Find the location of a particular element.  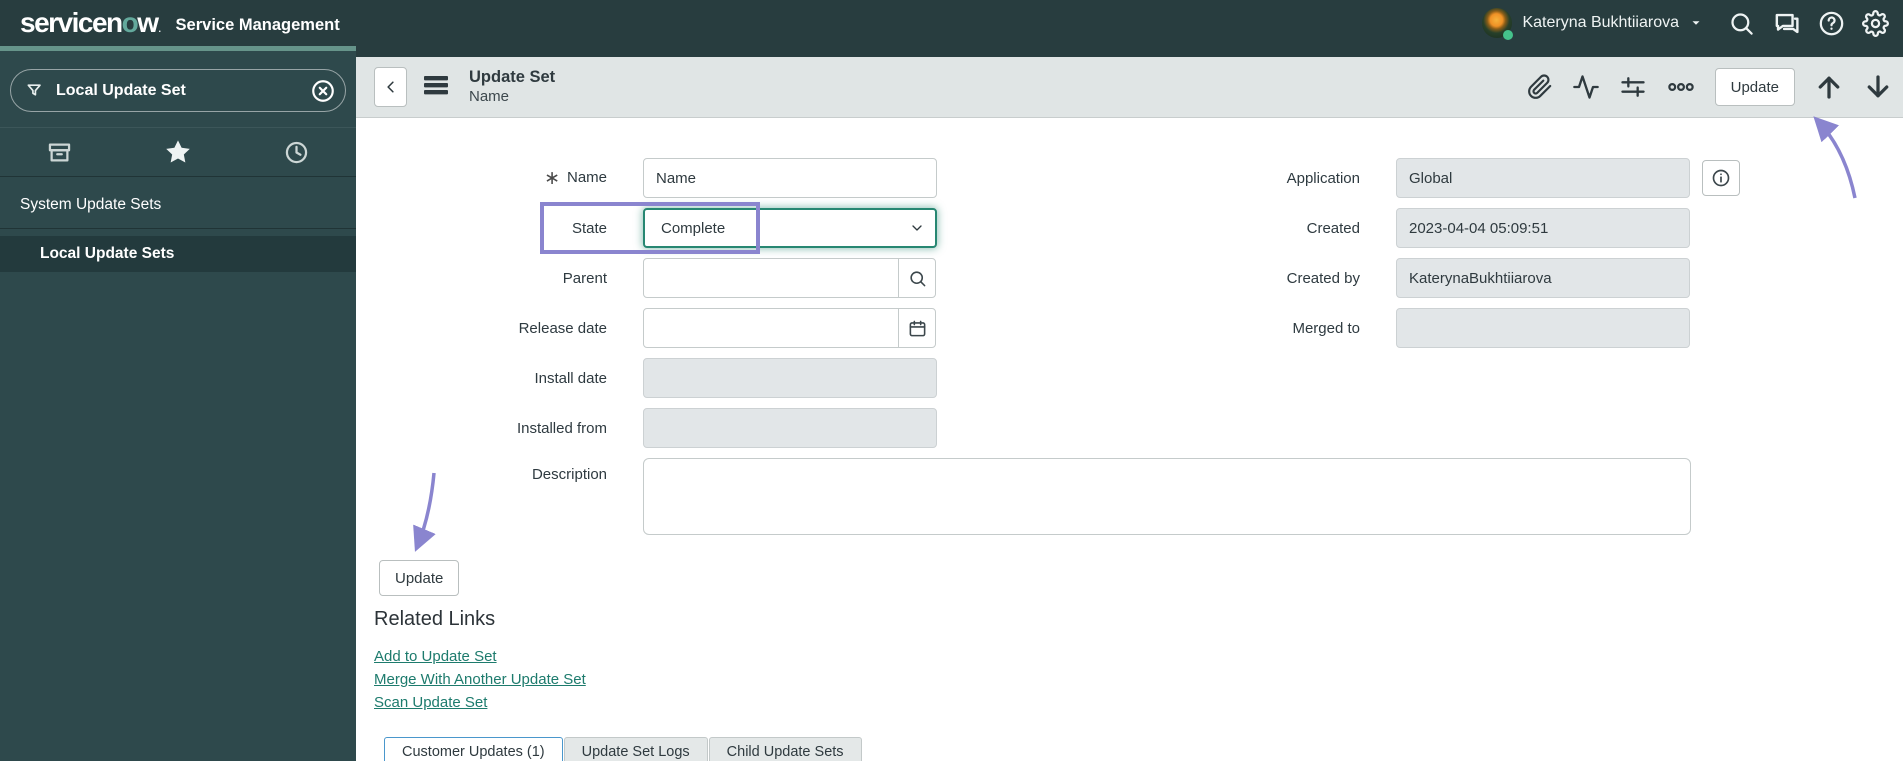

created-input-readonly is located at coordinates (1543, 228).